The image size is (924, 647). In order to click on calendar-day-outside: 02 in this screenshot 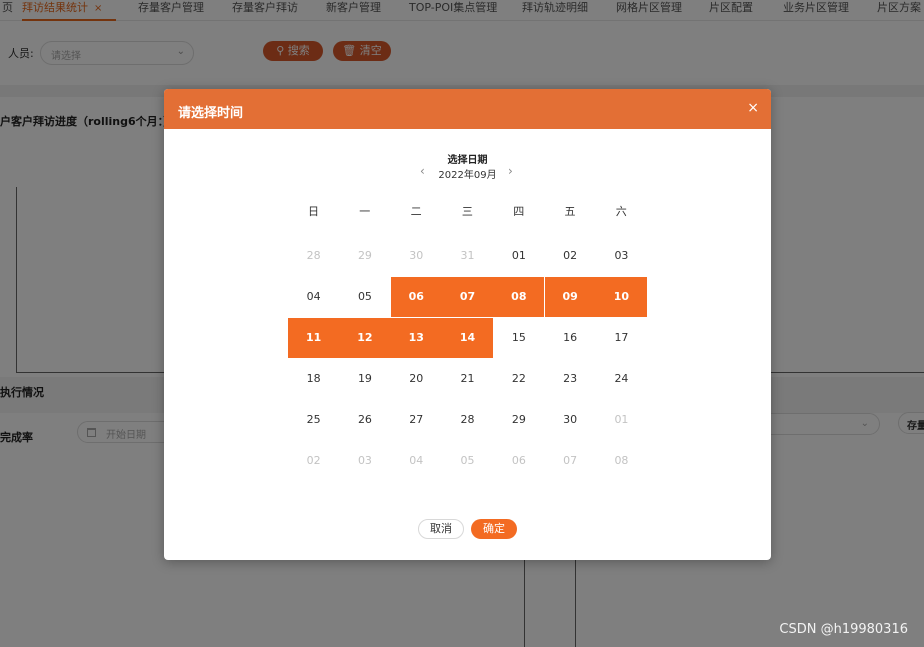, I will do `click(313, 461)`.